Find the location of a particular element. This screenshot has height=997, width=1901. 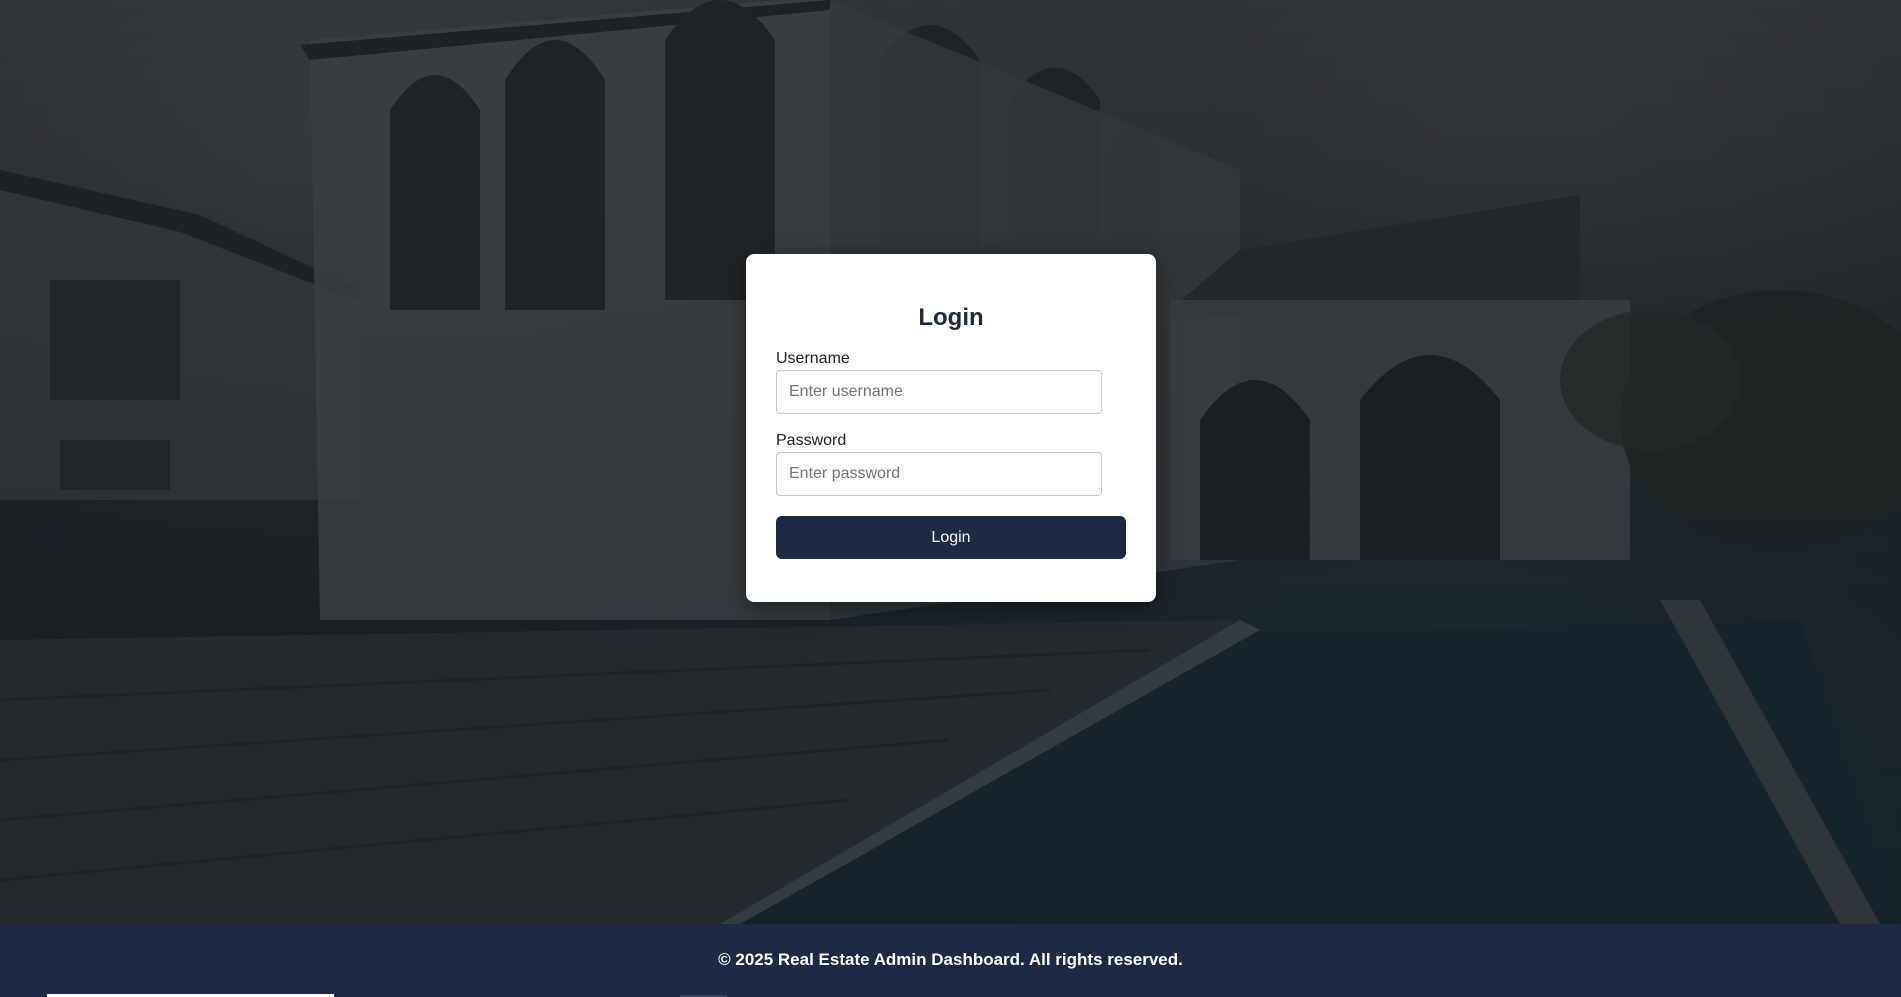

password-label: Password is located at coordinates (811, 440).